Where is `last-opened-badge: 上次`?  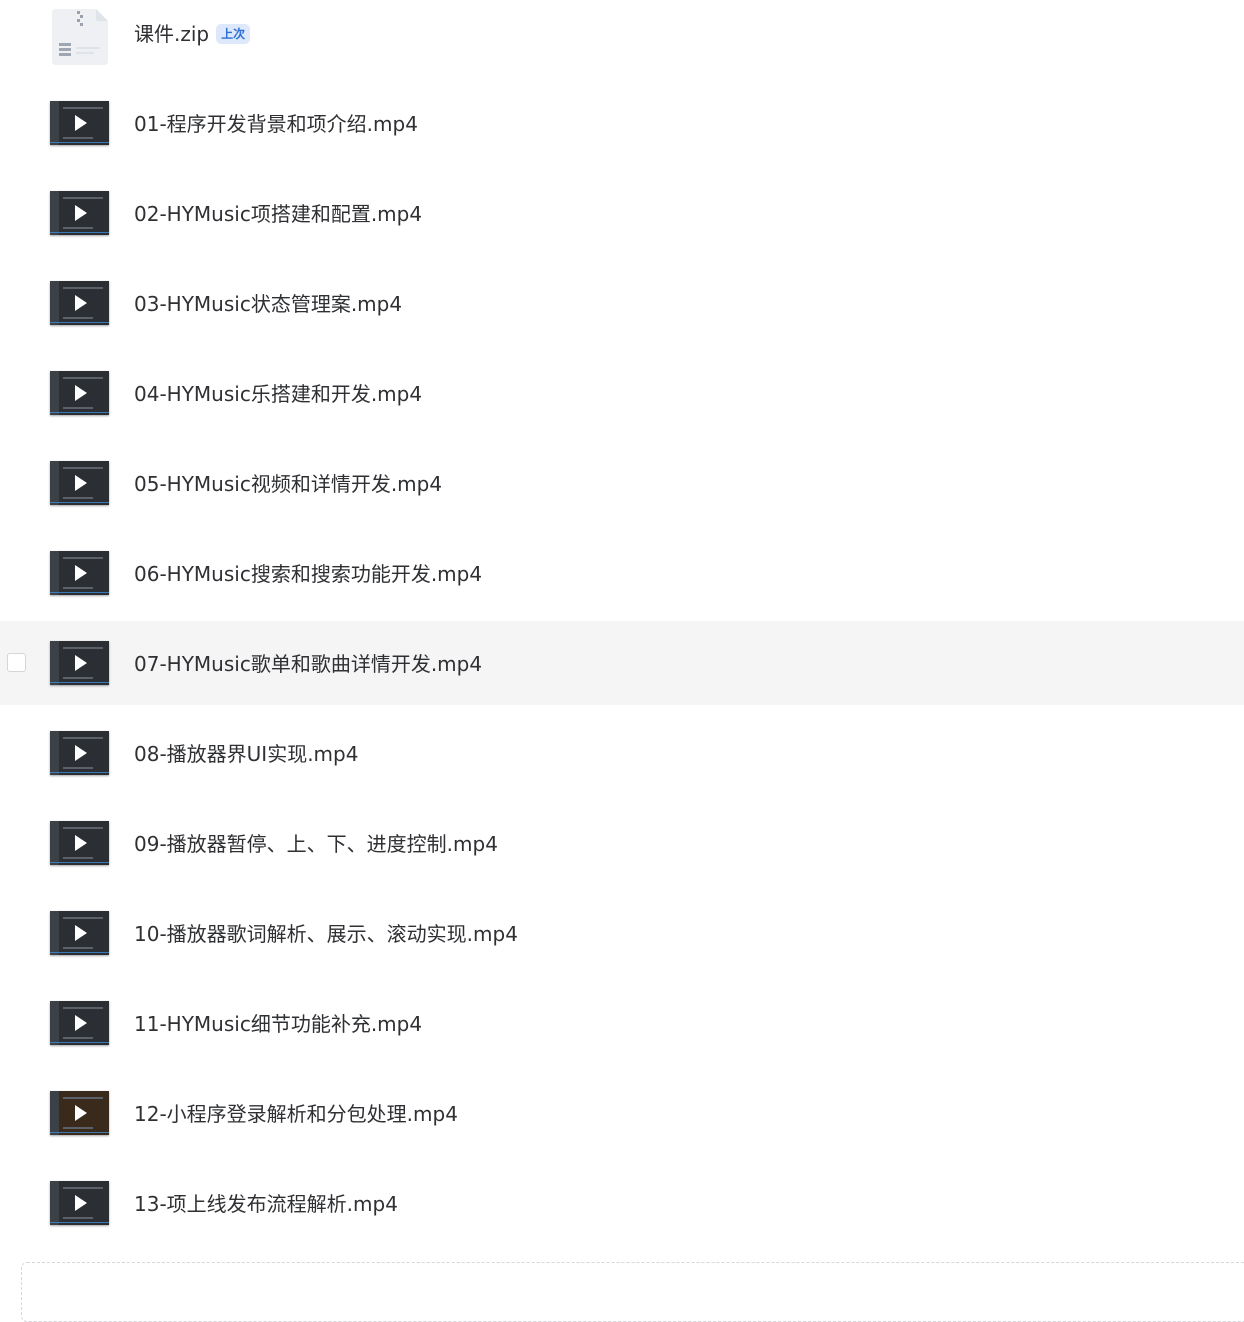 last-opened-badge: 上次 is located at coordinates (233, 34).